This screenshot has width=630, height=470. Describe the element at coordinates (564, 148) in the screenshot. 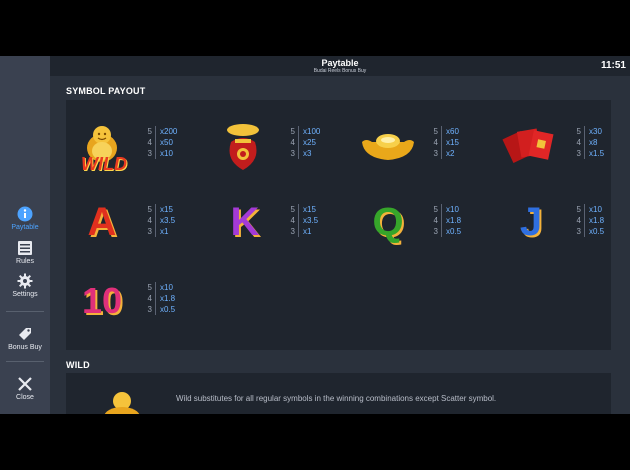

I see `symbol-red-envelopes: 5 x30 4 x8 3 x1.5` at that location.